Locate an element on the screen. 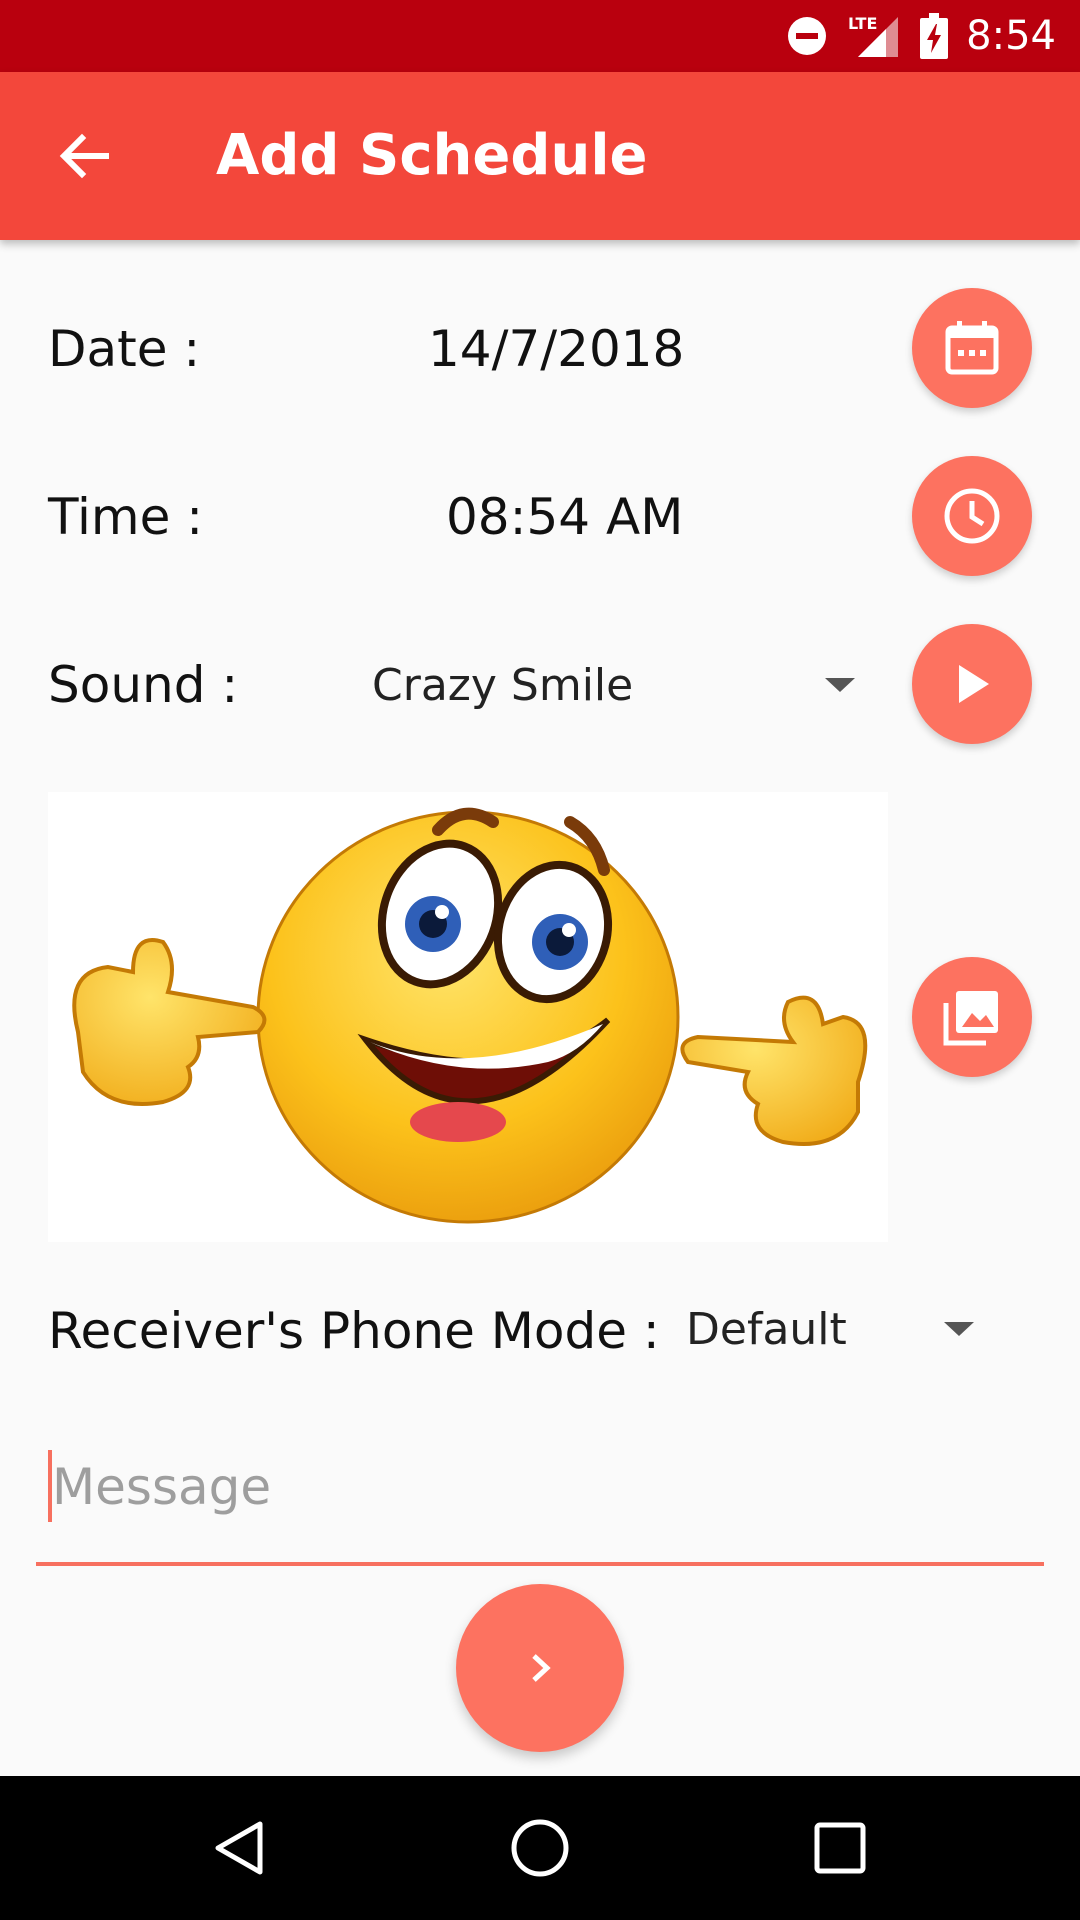 The width and height of the screenshot is (1080, 1920). time-label: Time : is located at coordinates (126, 517).